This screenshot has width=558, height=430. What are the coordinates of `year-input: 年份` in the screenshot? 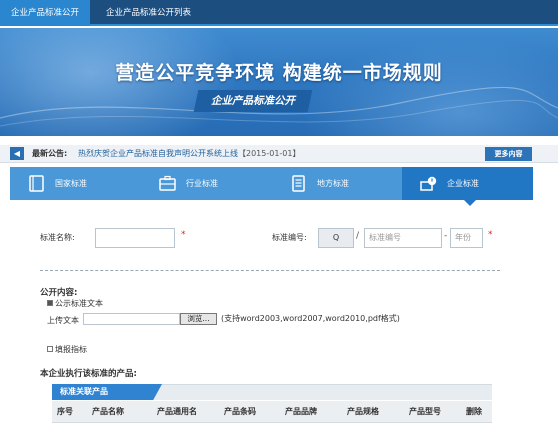 It's located at (466, 238).